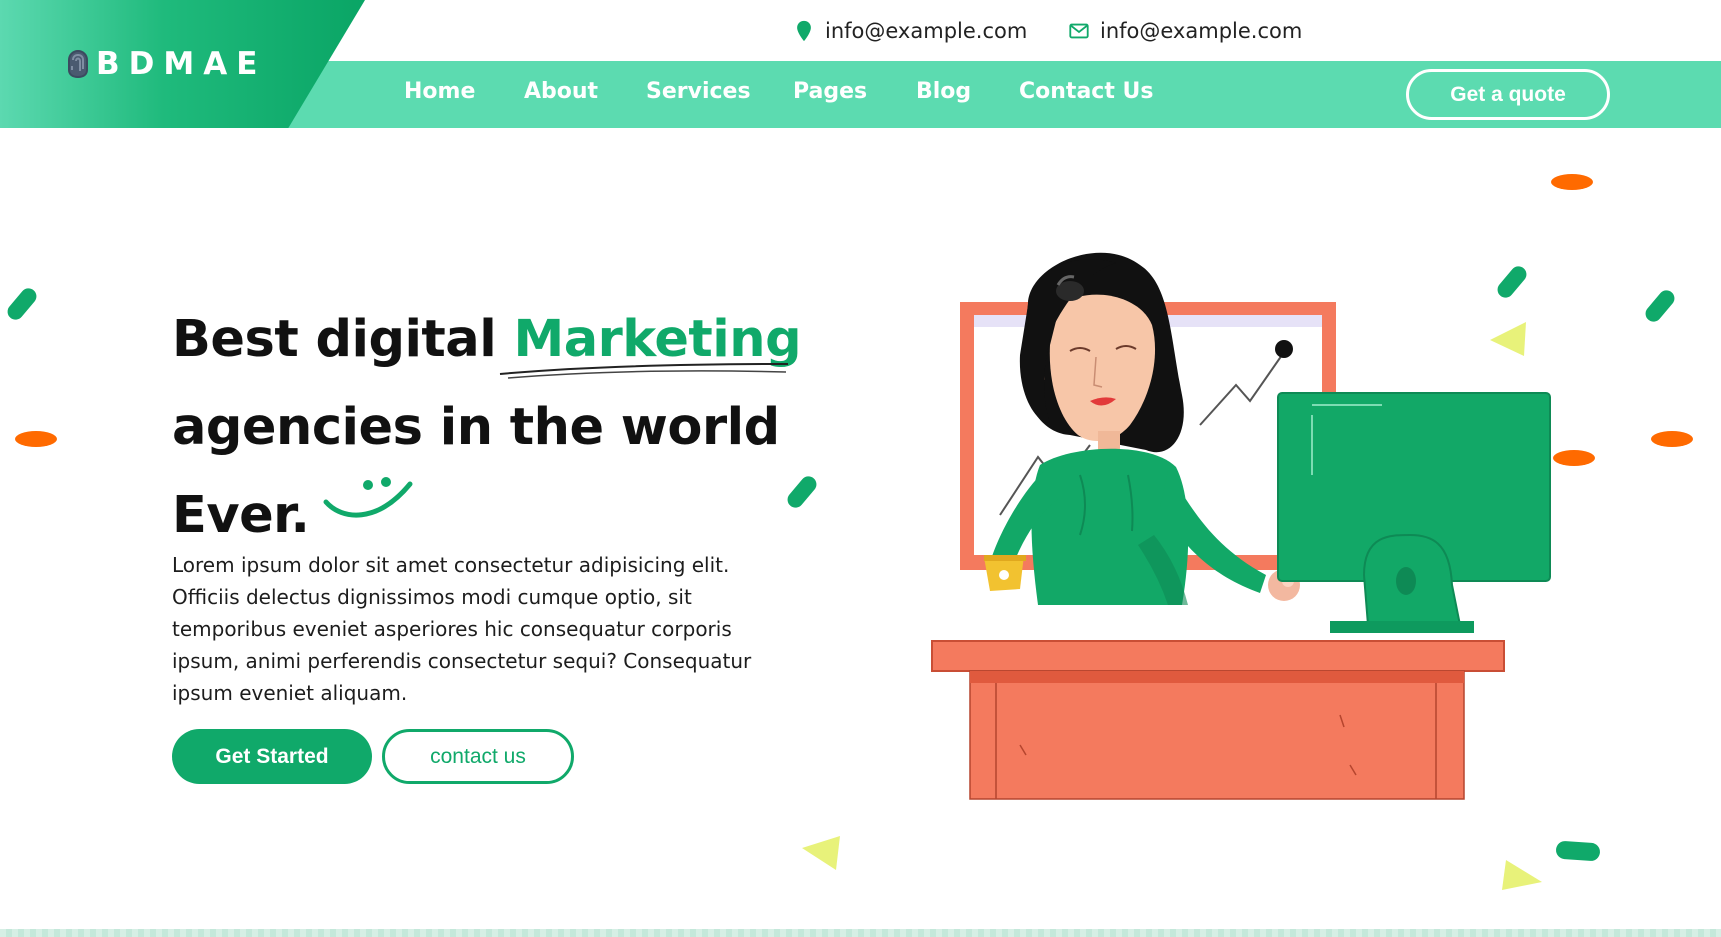 The width and height of the screenshot is (1721, 937). Describe the element at coordinates (272, 756) in the screenshot. I see `get-started-button: Get Started` at that location.